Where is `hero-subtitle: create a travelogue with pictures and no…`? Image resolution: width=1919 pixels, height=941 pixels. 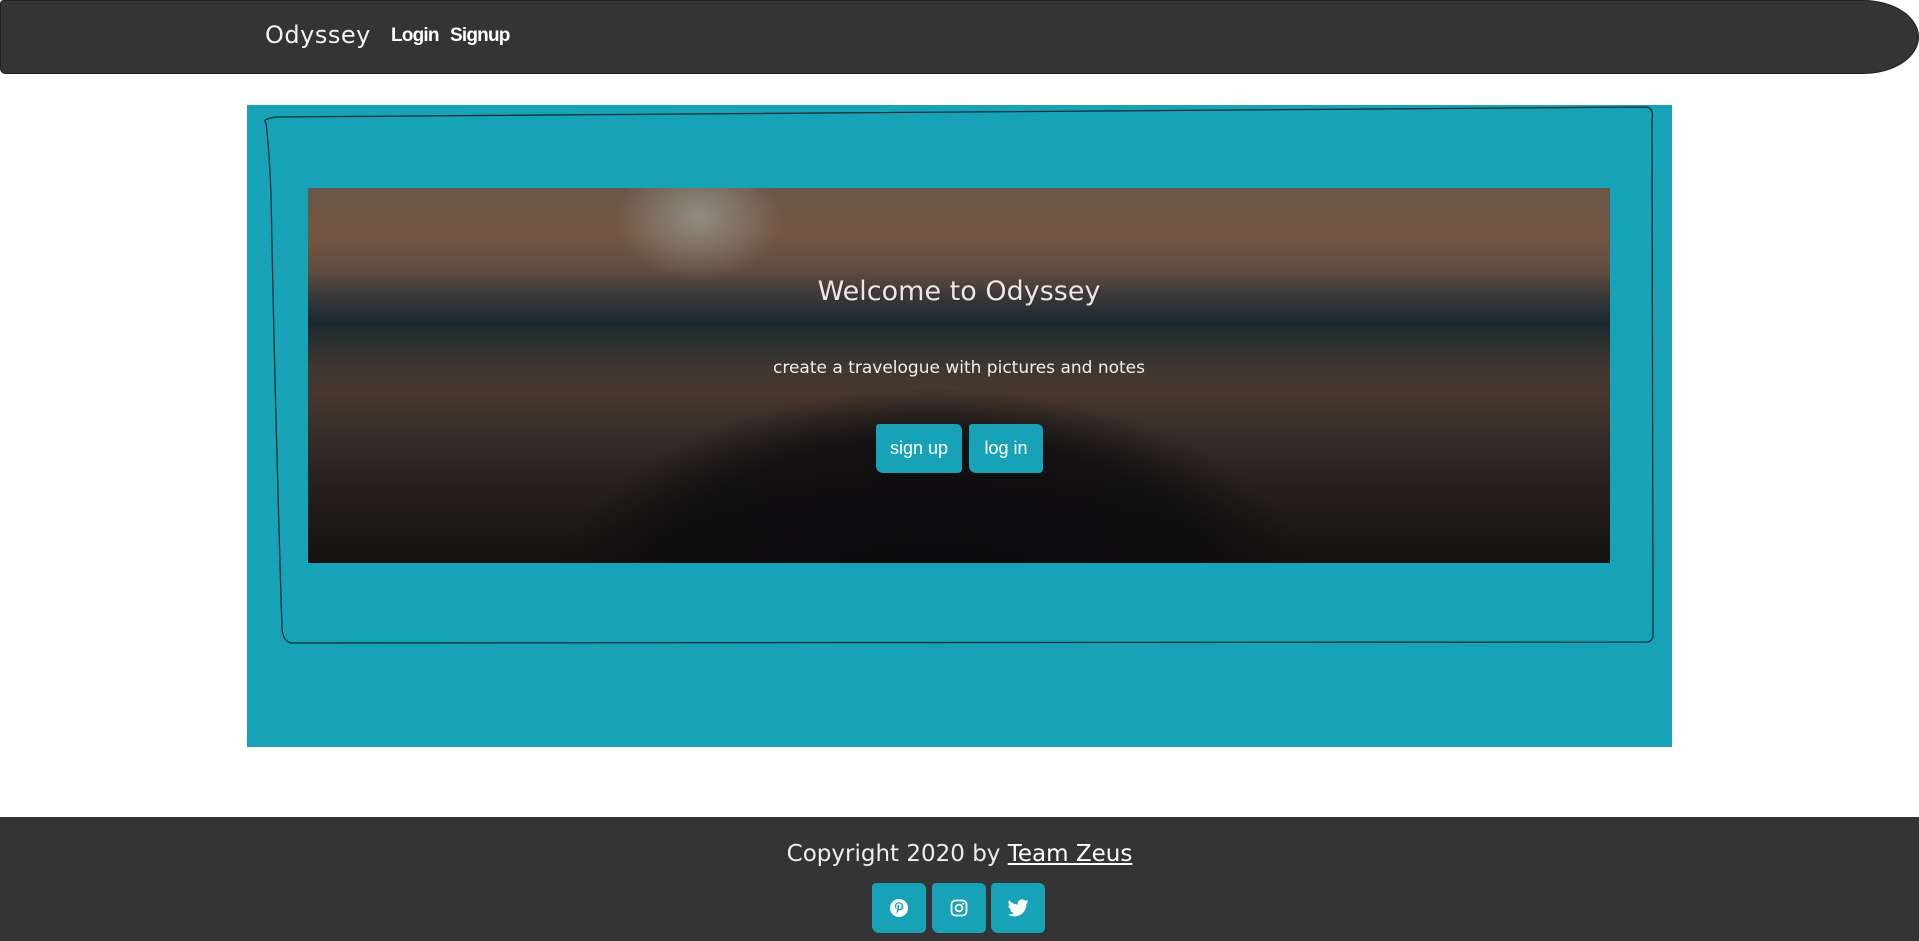
hero-subtitle: create a travelogue with pictures and no… is located at coordinates (959, 368).